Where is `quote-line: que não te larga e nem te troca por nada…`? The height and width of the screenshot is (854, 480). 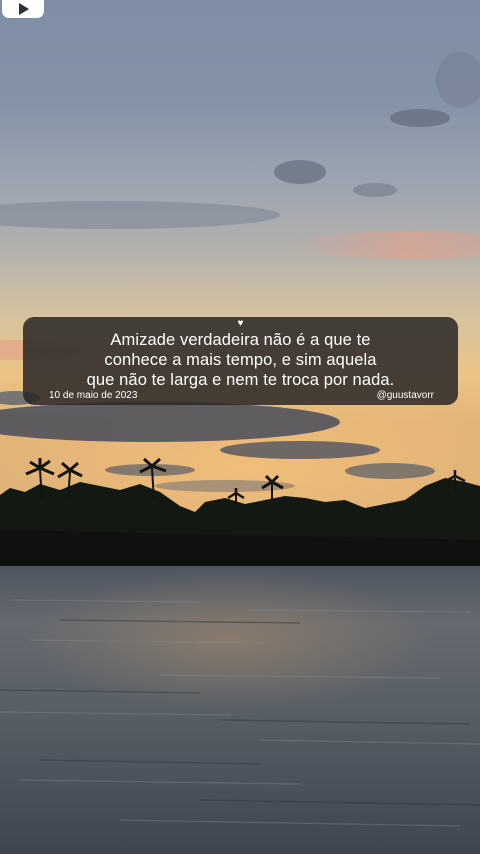
quote-line: que não te larga e nem te troca por nada… is located at coordinates (240, 380).